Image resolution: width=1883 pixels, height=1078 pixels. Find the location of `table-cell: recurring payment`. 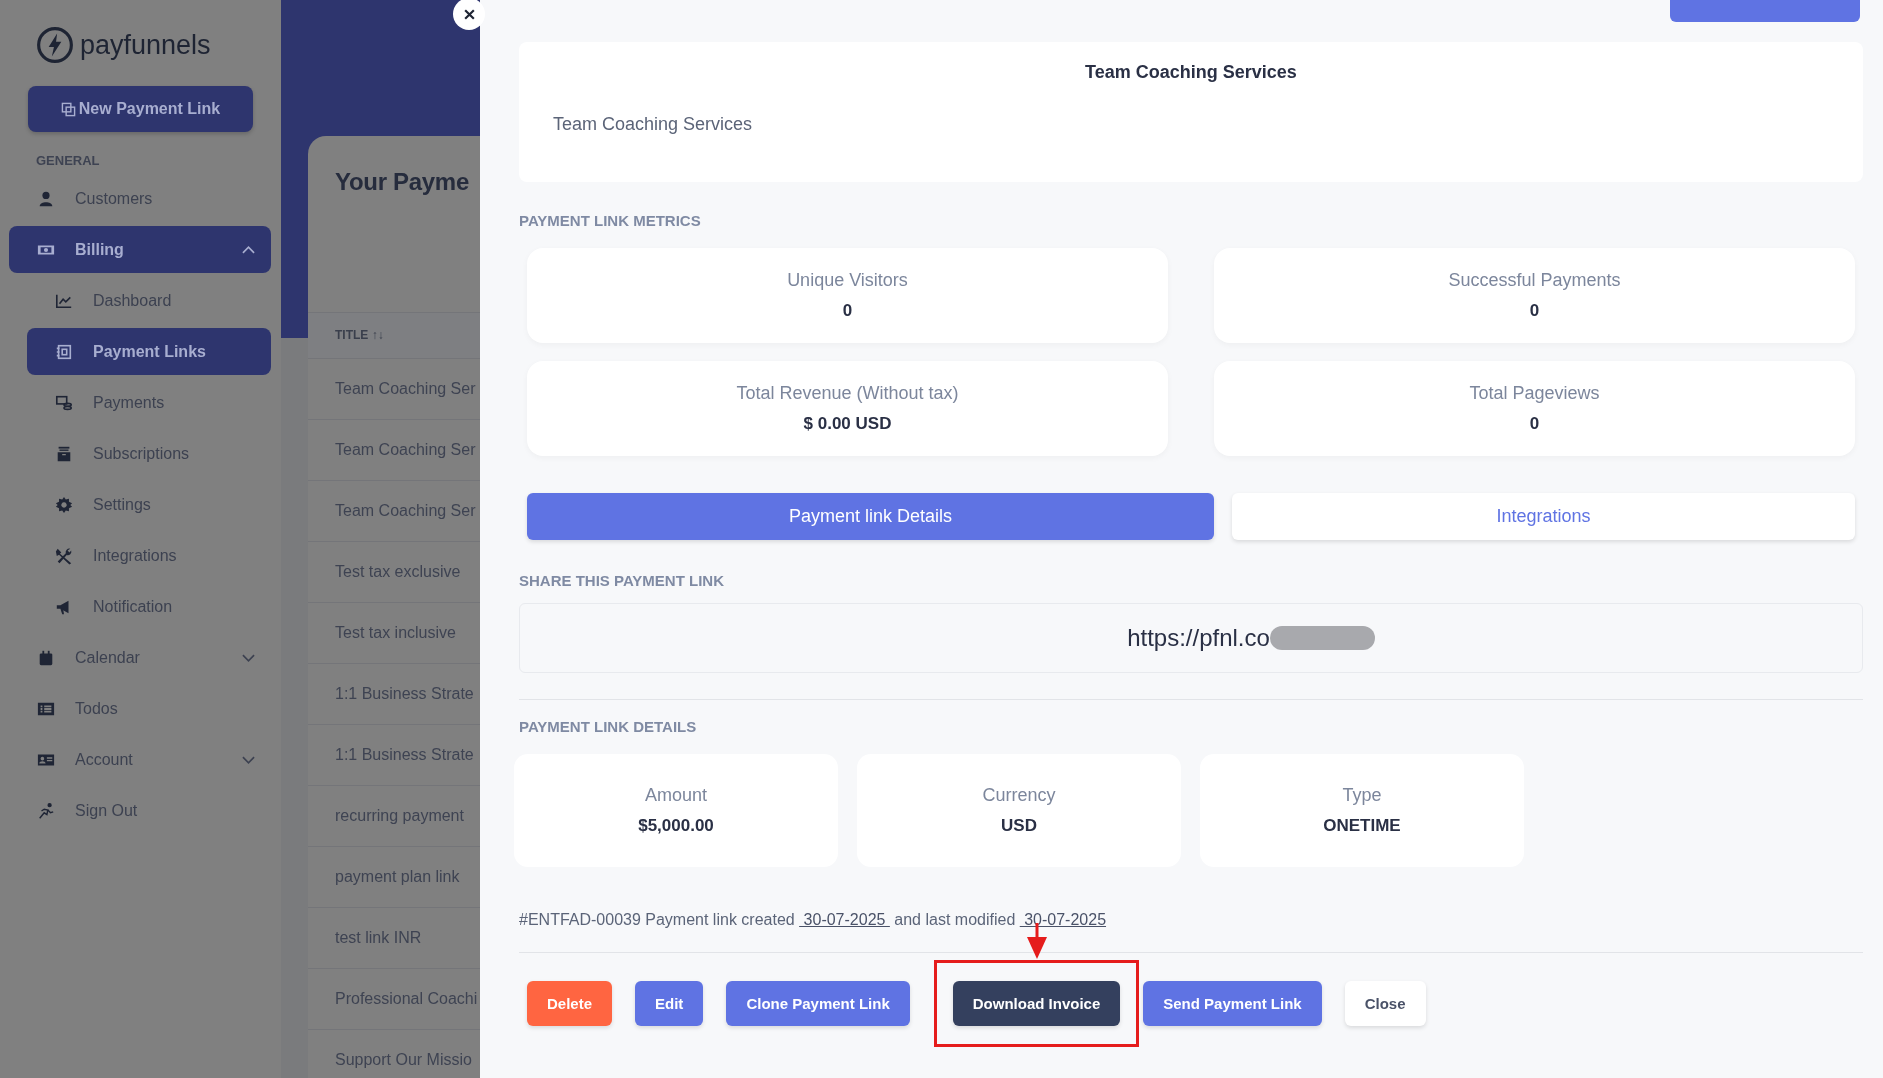

table-cell: recurring payment is located at coordinates (399, 815).